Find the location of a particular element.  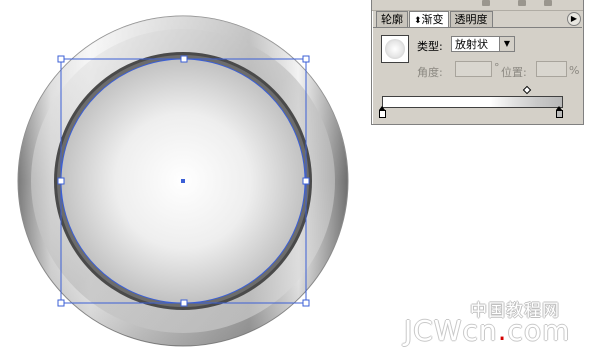

watermark-prefix: JCWcn is located at coordinates (451, 330).